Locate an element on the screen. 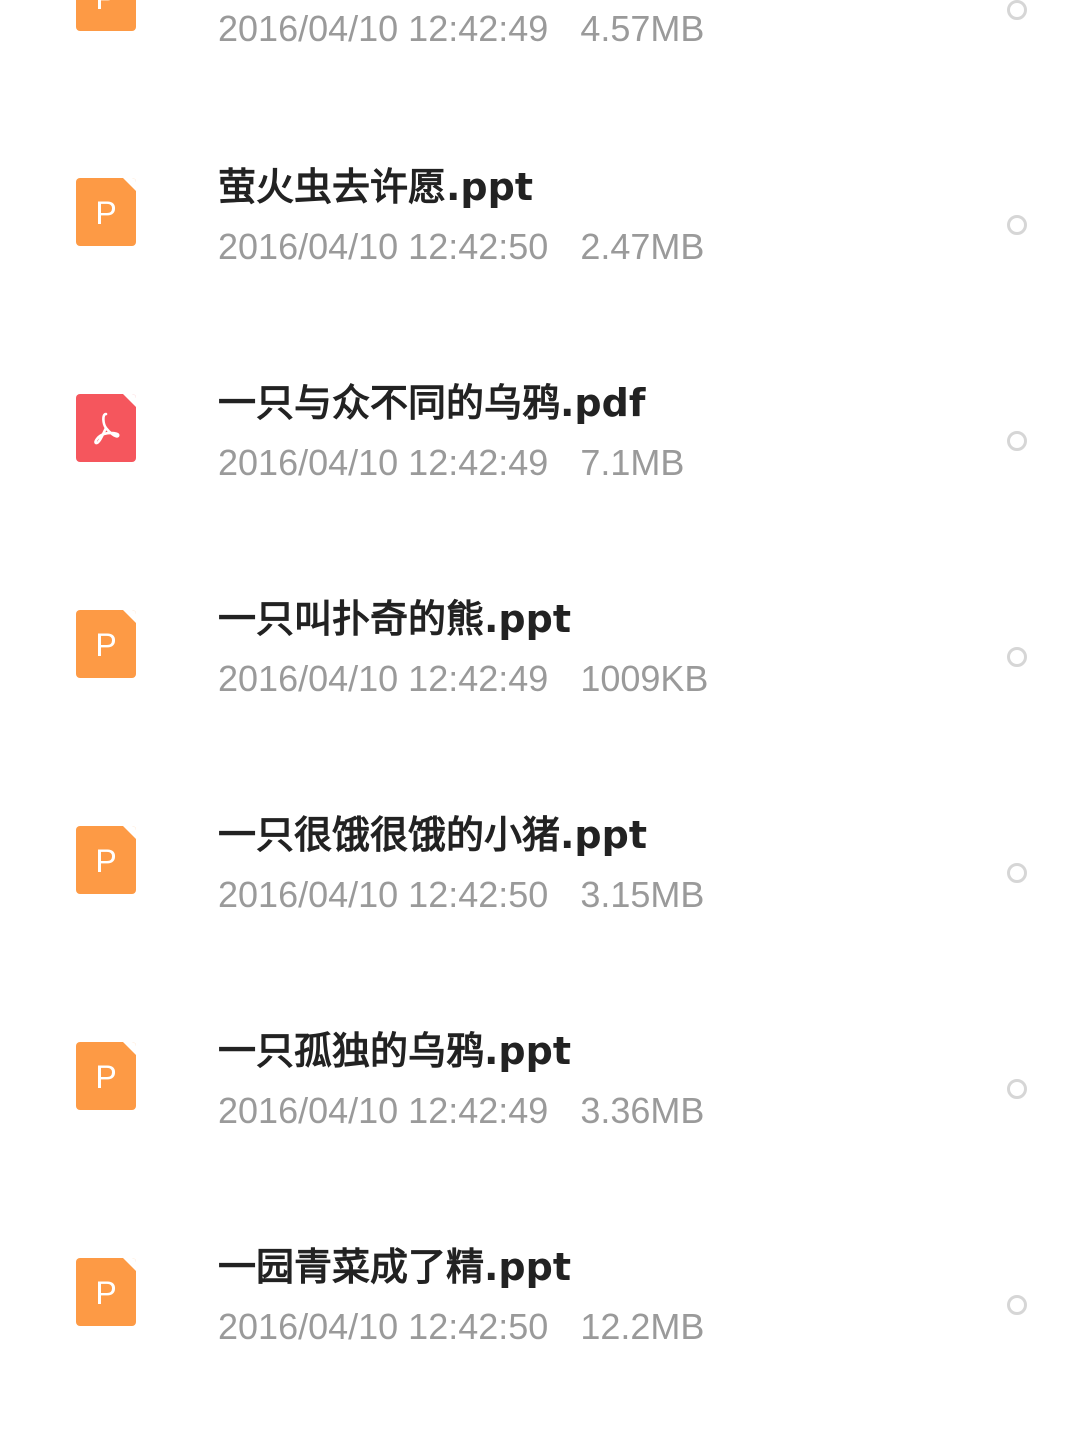 This screenshot has width=1080, height=1440. file-name: 萤火虫去许愿.ppt is located at coordinates (376, 187).